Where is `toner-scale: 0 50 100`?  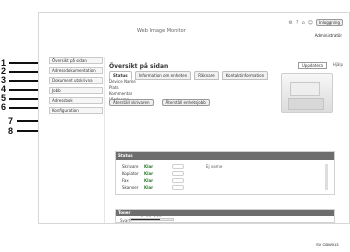
toner-scale: 0 50 100 is located at coordinates (152, 216).